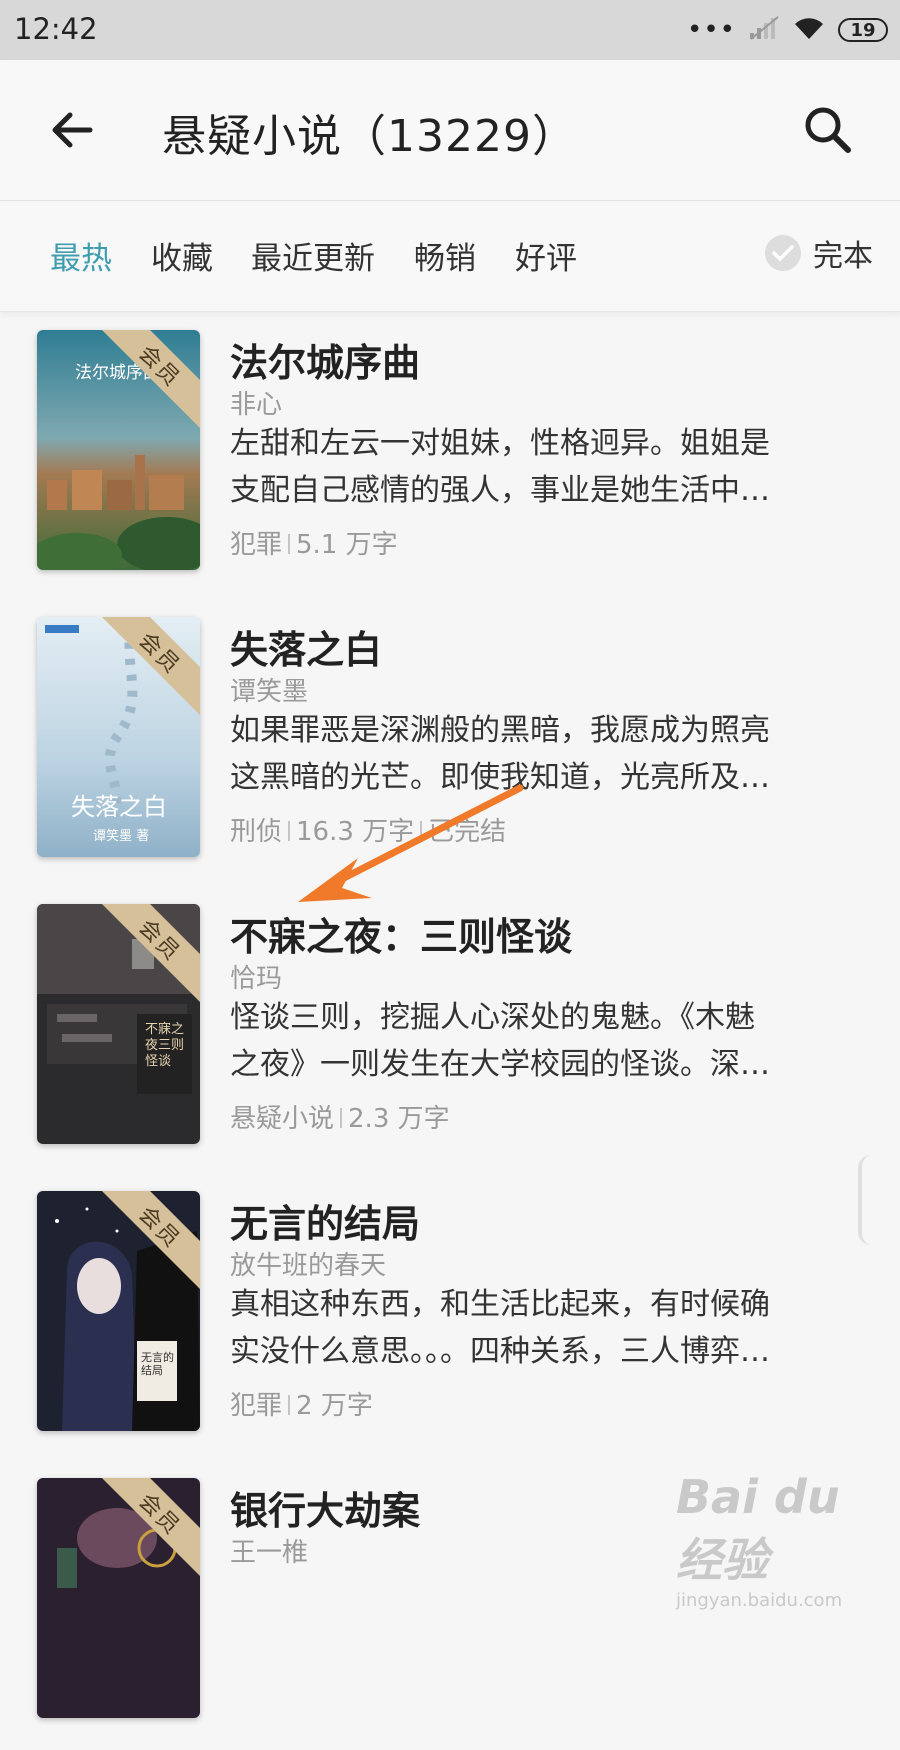 The height and width of the screenshot is (1750, 900). I want to click on check-icon, so click(783, 253).